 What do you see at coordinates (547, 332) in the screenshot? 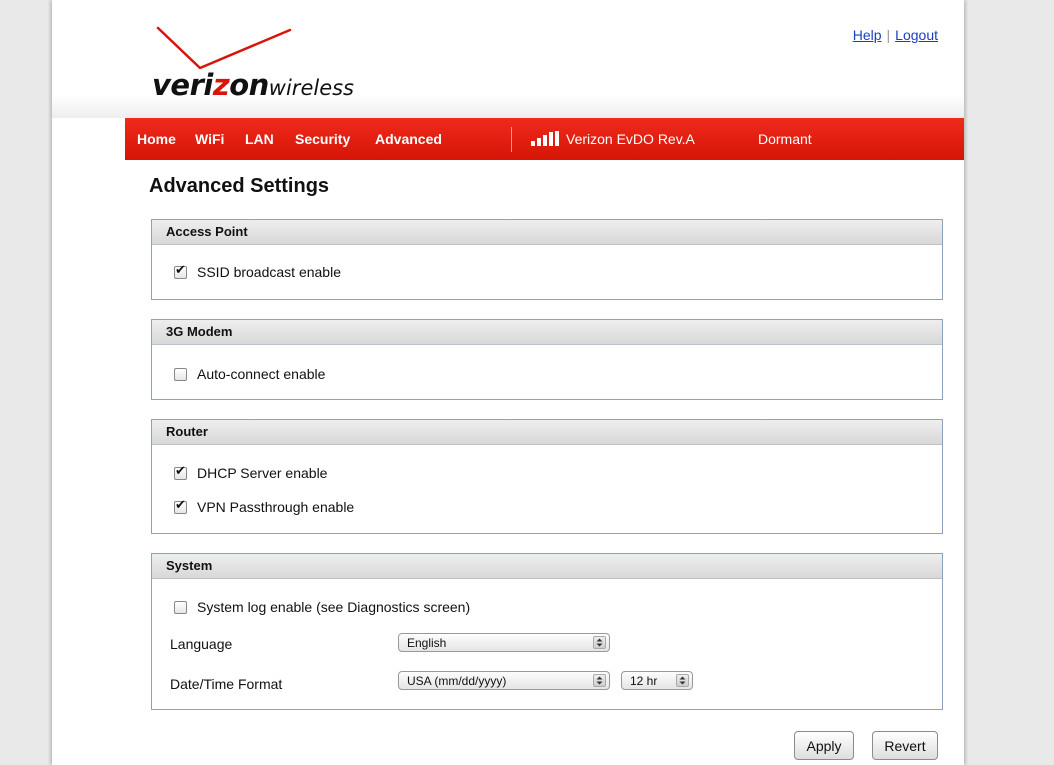
I see `section-header-3g-modem: 3G Modem` at bounding box center [547, 332].